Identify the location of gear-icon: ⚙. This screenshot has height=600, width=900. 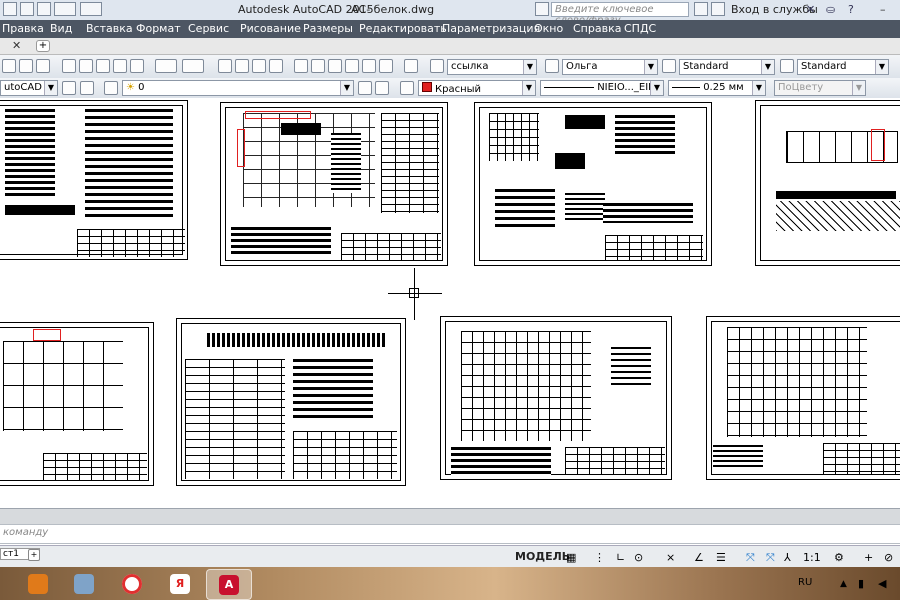
(840, 557).